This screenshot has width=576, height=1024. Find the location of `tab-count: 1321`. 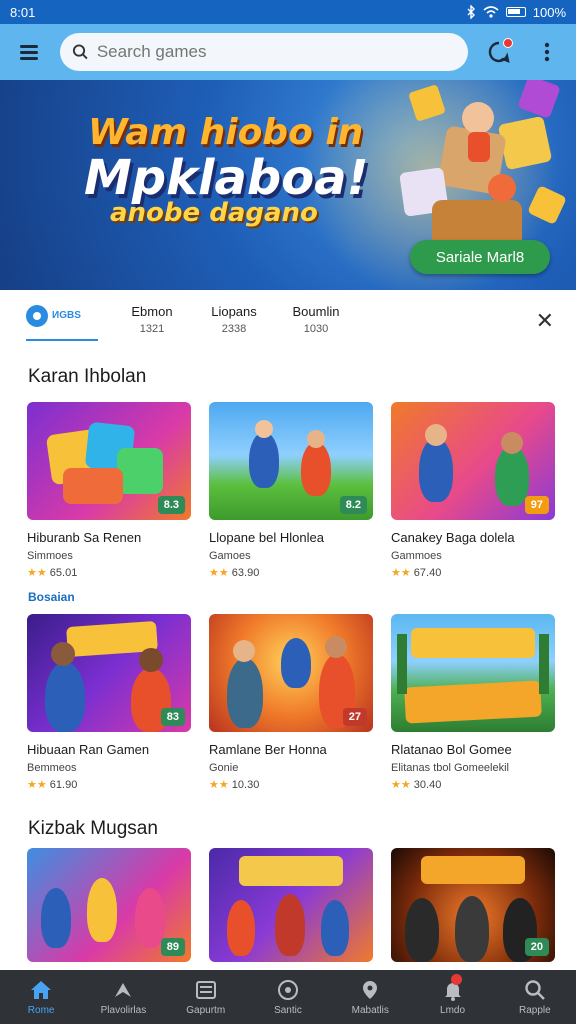

tab-count: 1321 is located at coordinates (152, 328).